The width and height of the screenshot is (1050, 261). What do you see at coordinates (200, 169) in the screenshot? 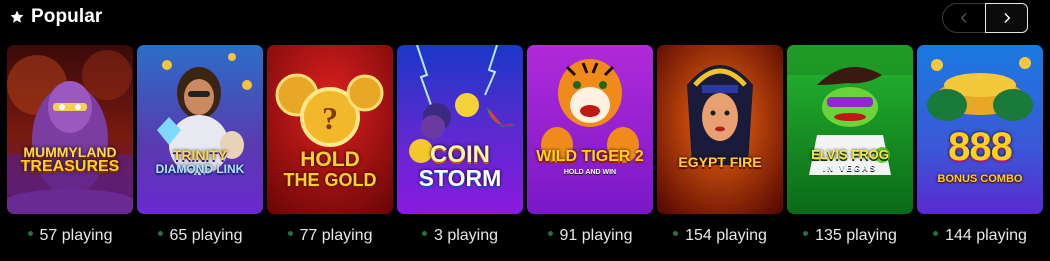
I see `game-logo-line2: DIAMOND LINK` at bounding box center [200, 169].